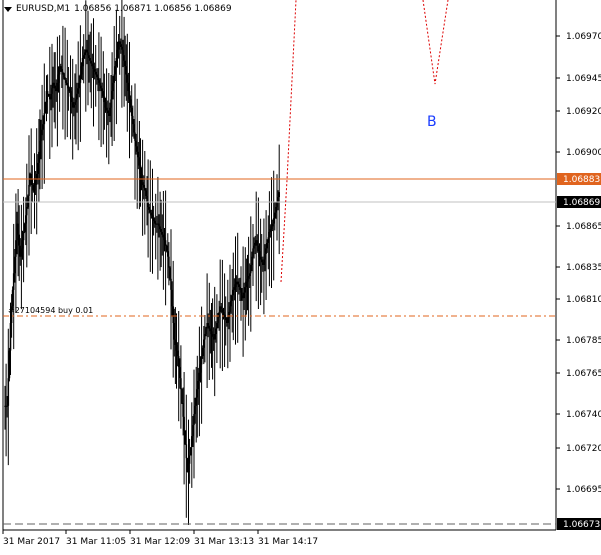 This screenshot has width=601, height=555. I want to click on price-label: 1.06920, so click(583, 112).